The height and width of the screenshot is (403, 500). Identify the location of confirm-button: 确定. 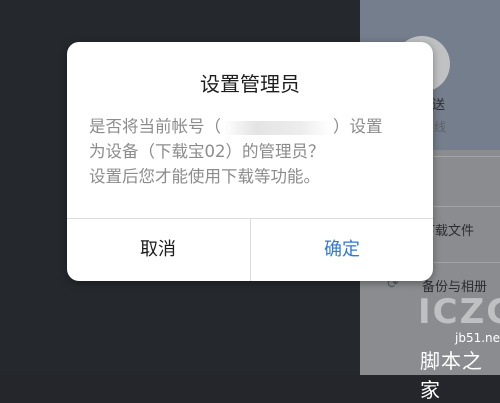
(342, 250).